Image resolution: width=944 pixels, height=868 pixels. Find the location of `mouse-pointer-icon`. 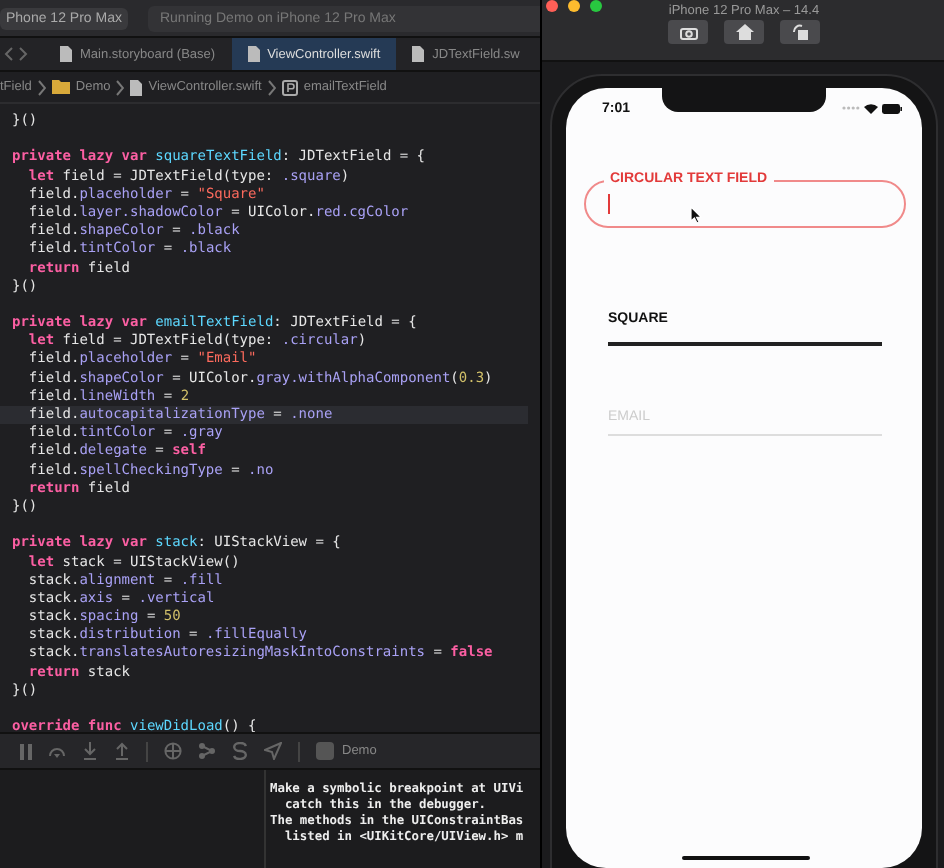

mouse-pointer-icon is located at coordinates (696, 215).